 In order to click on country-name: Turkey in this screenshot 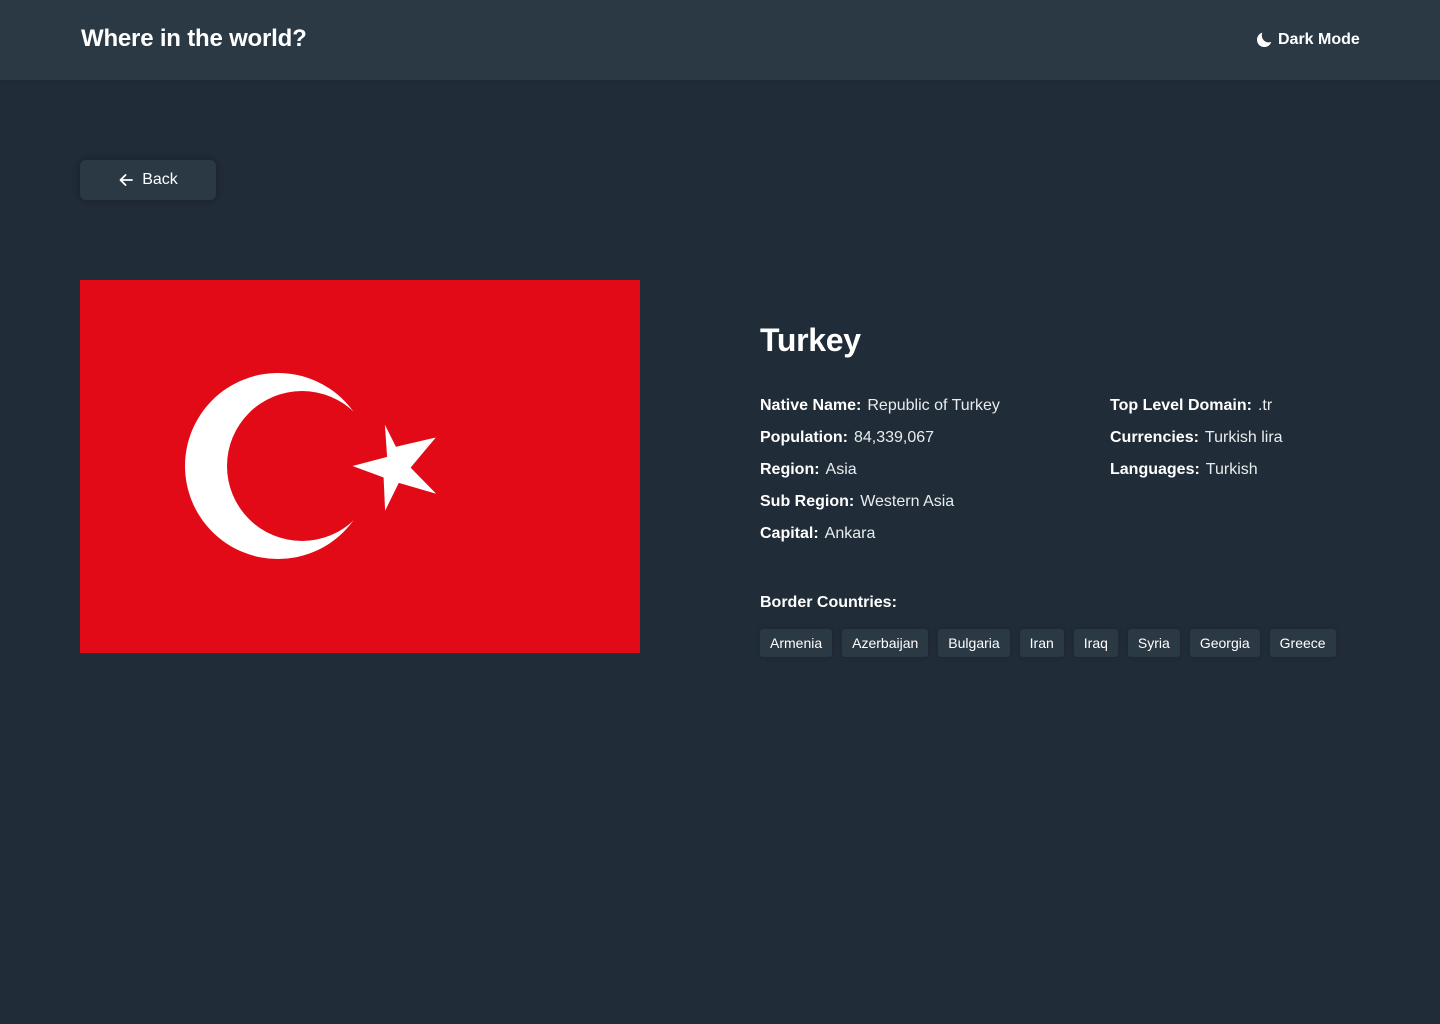, I will do `click(810, 340)`.